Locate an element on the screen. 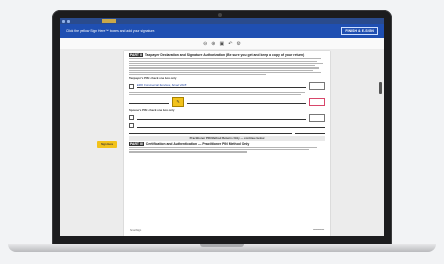 This screenshot has width=444, height=264. ero-row: ERO Commercial Services, Smart 2018 is located at coordinates (227, 86).